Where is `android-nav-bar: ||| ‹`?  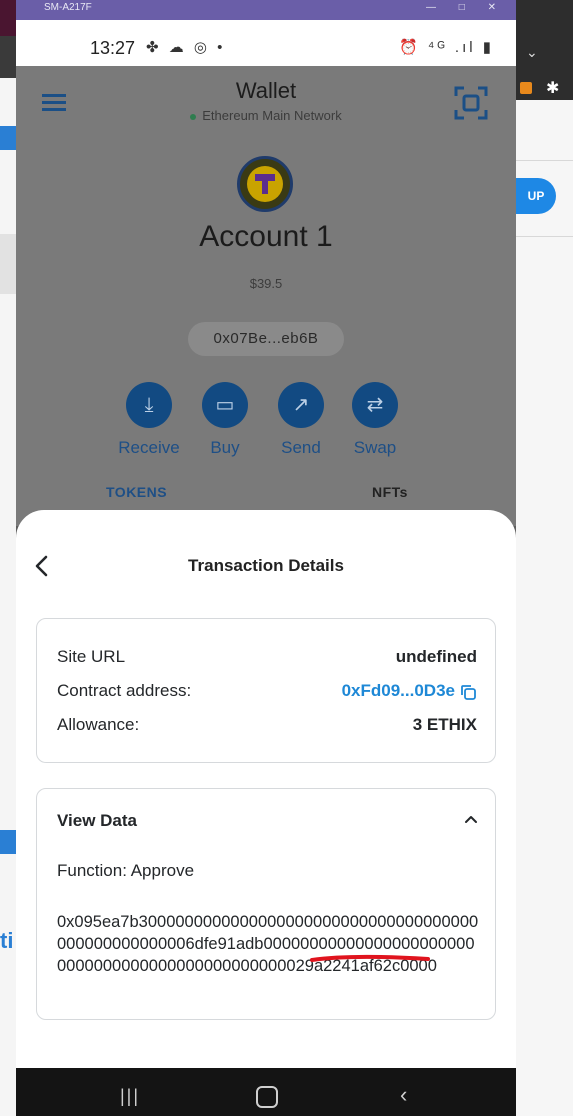
android-nav-bar: ||| ‹ is located at coordinates (266, 1092).